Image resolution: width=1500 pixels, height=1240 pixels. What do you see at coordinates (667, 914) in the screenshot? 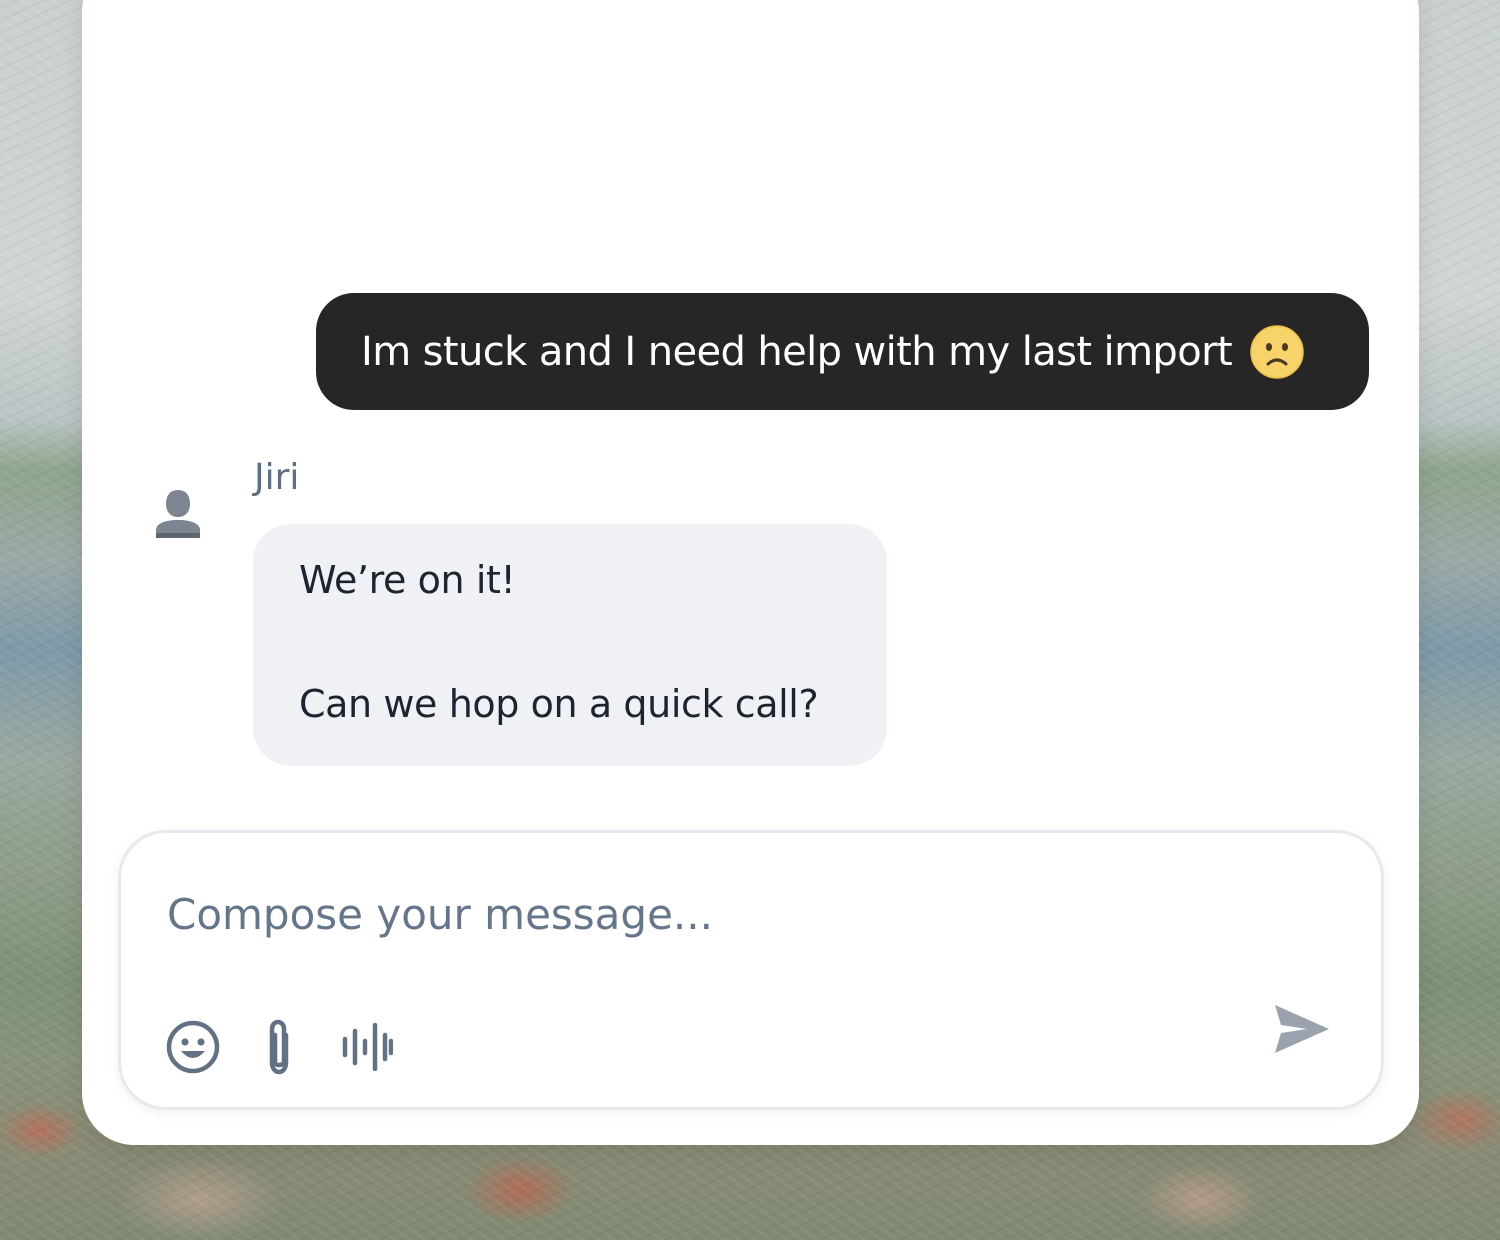
I see `message-input` at bounding box center [667, 914].